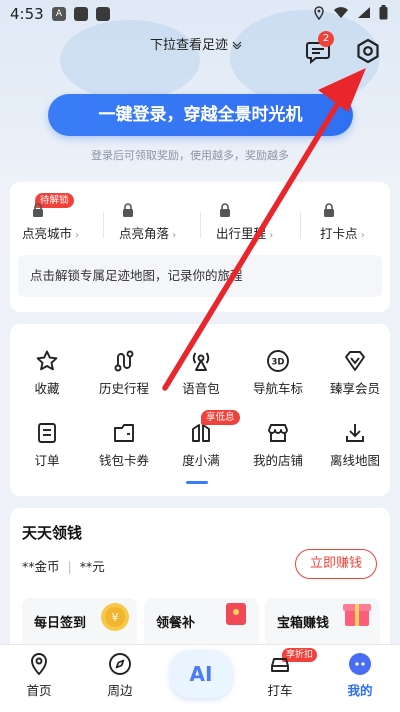 This screenshot has width=400, height=712. What do you see at coordinates (326, 39) in the screenshot?
I see `message-badge: 2` at bounding box center [326, 39].